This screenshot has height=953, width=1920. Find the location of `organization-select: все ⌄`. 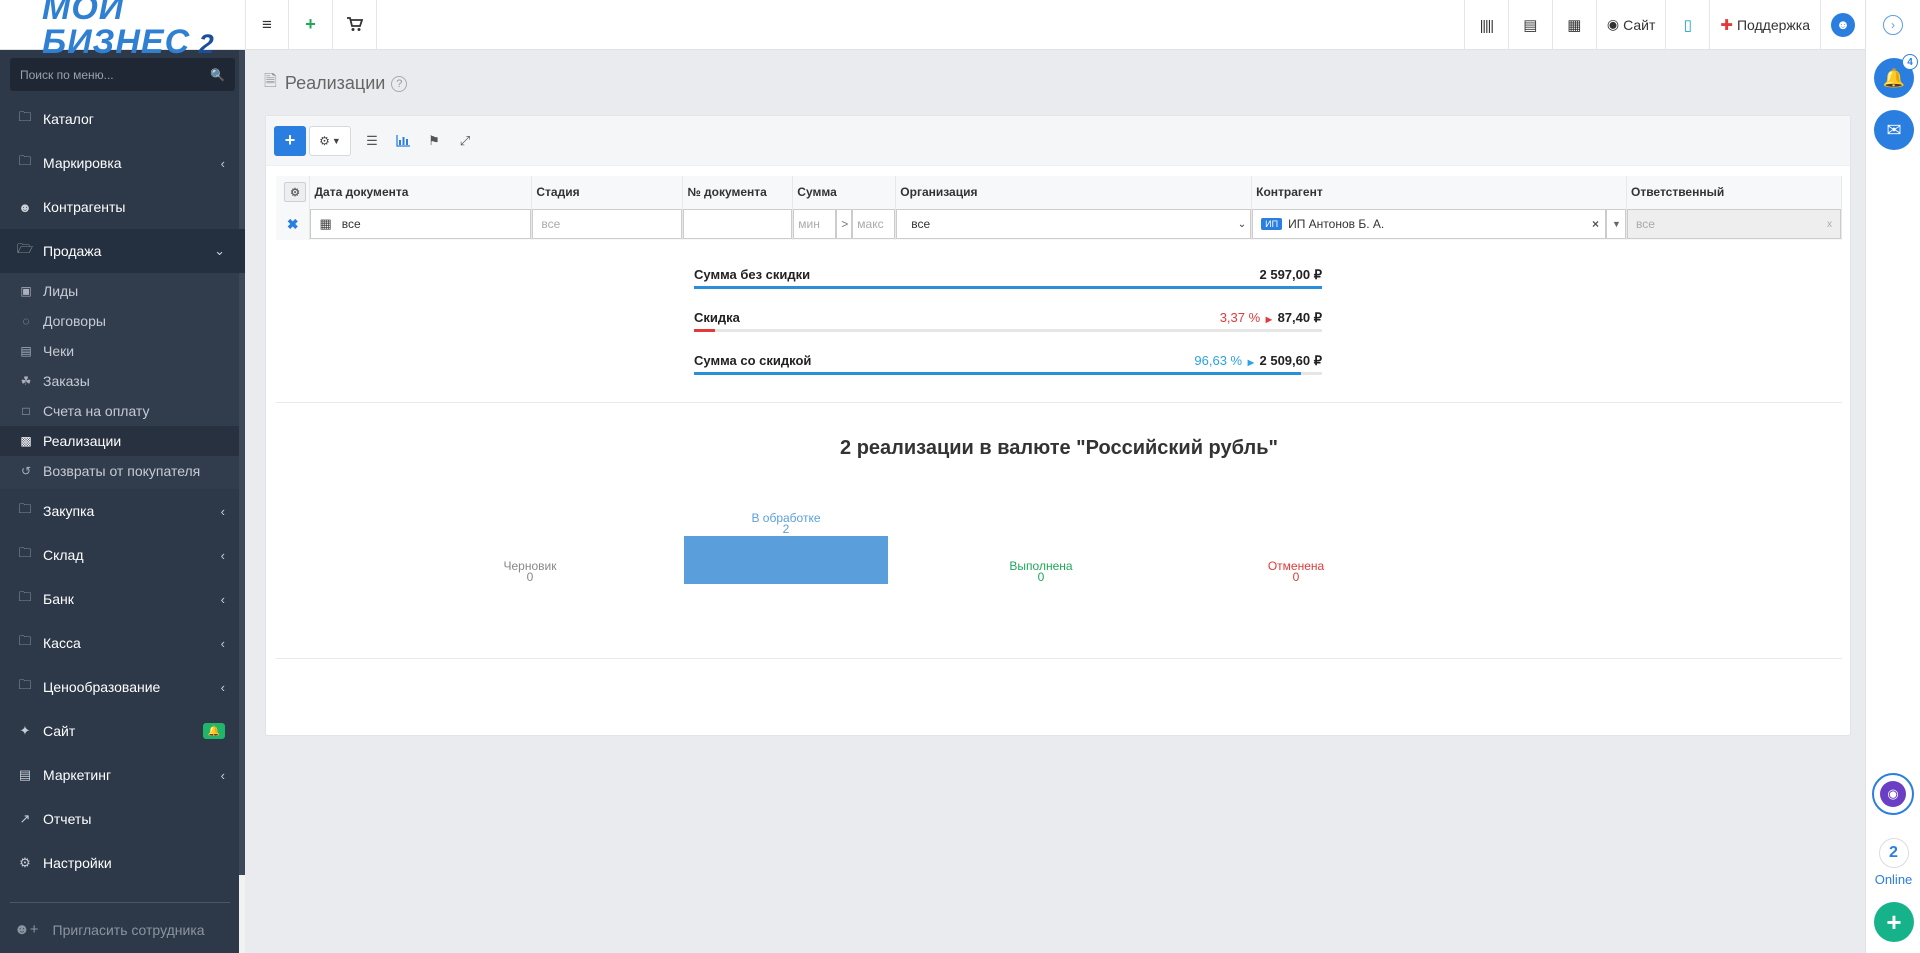

organization-select: все ⌄ is located at coordinates (1074, 224).